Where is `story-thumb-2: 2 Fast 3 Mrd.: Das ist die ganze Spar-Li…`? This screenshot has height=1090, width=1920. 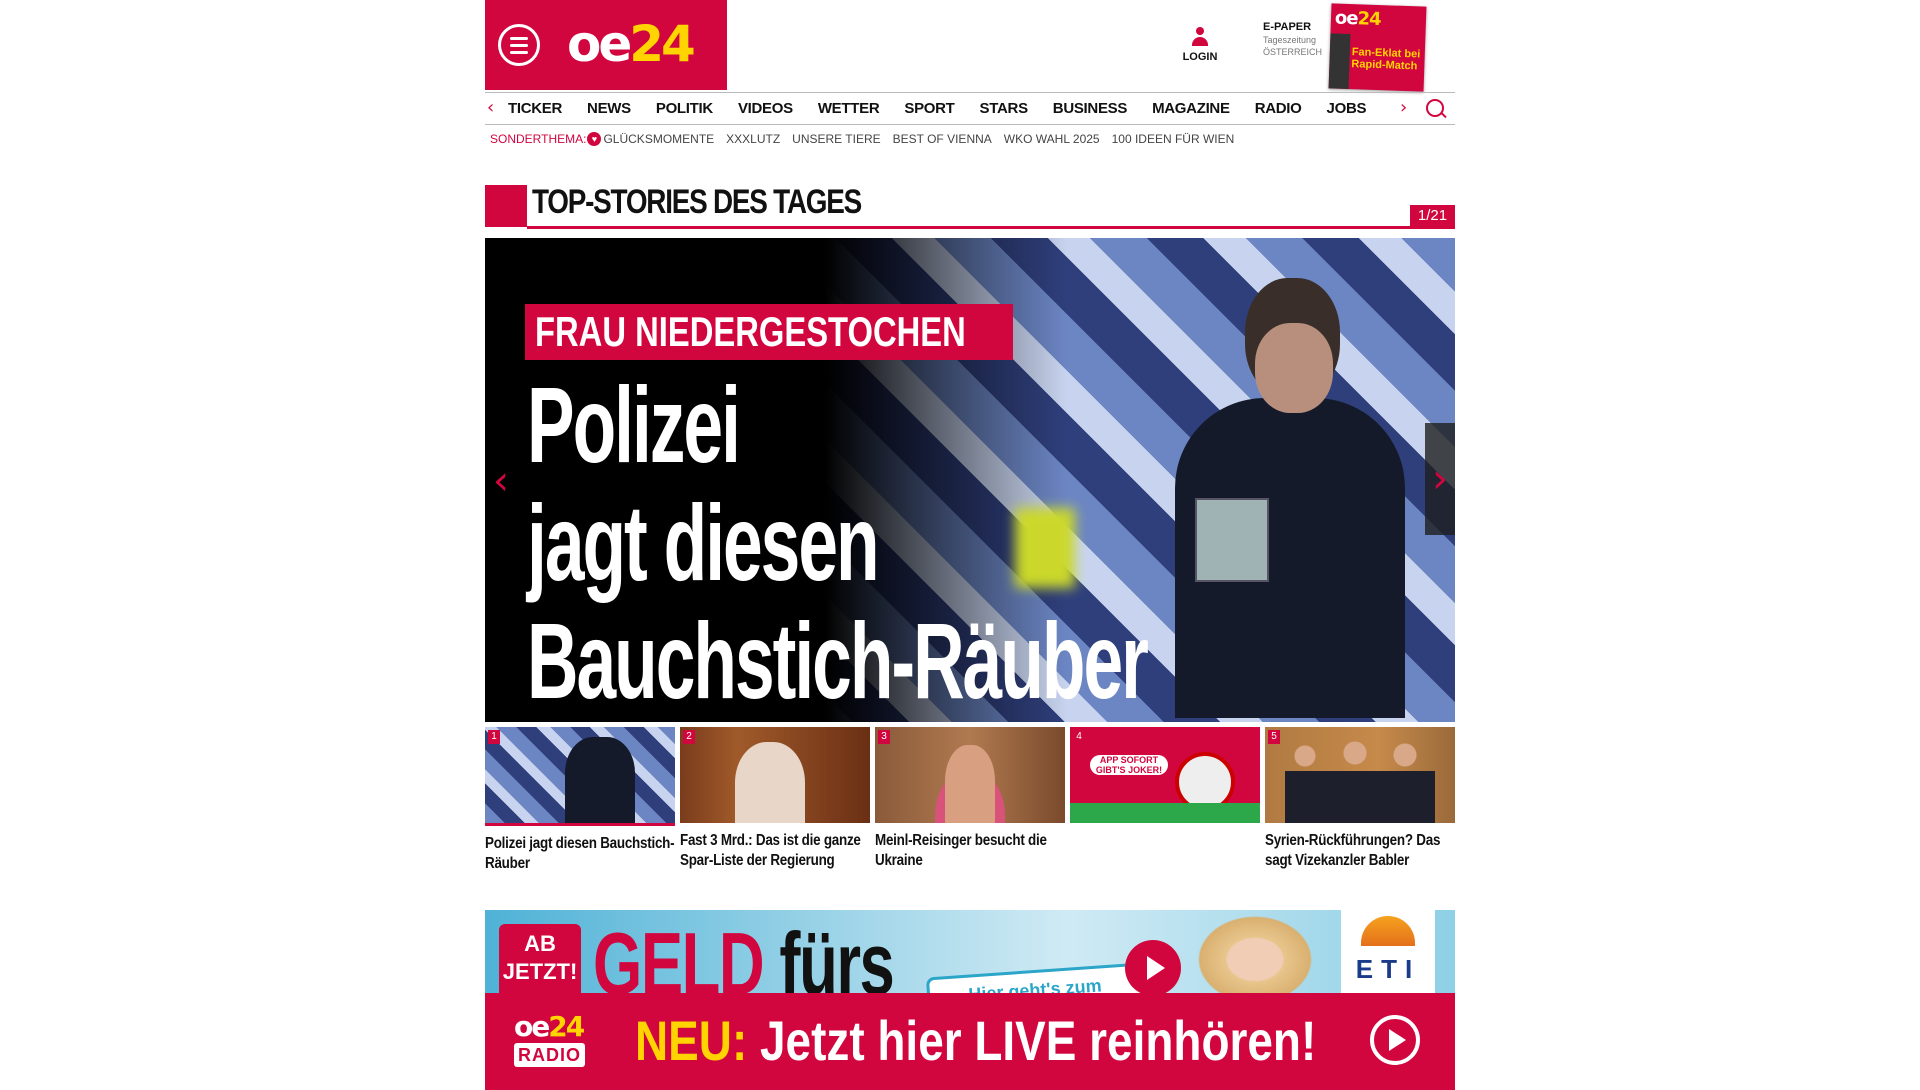 story-thumb-2: 2 Fast 3 Mrd.: Das ist die ganze Spar-Li… is located at coordinates (775, 799).